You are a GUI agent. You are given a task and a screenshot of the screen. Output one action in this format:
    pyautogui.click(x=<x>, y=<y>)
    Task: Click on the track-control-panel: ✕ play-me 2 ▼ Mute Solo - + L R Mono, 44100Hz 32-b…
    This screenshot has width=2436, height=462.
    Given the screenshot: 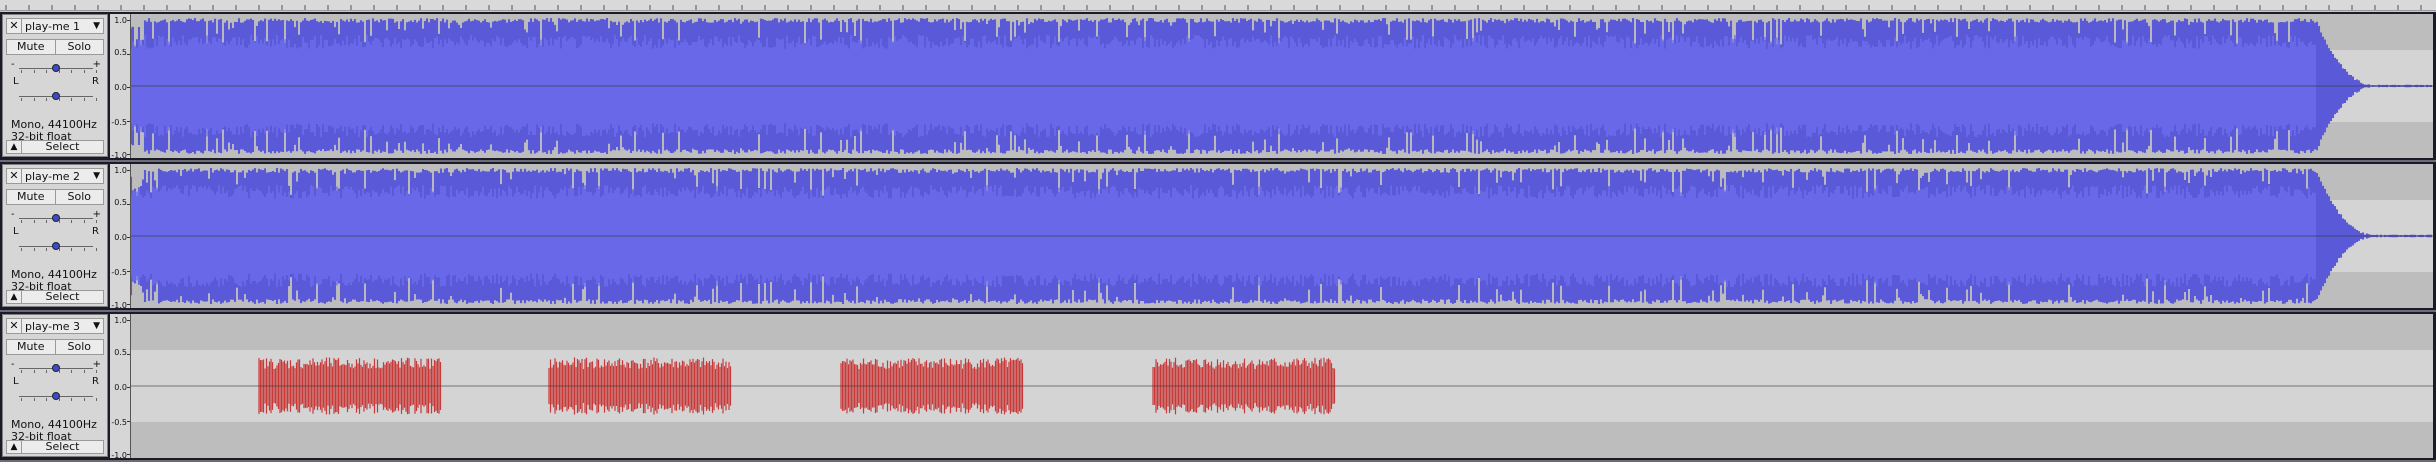 What is the action you would take?
    pyautogui.click(x=55, y=235)
    